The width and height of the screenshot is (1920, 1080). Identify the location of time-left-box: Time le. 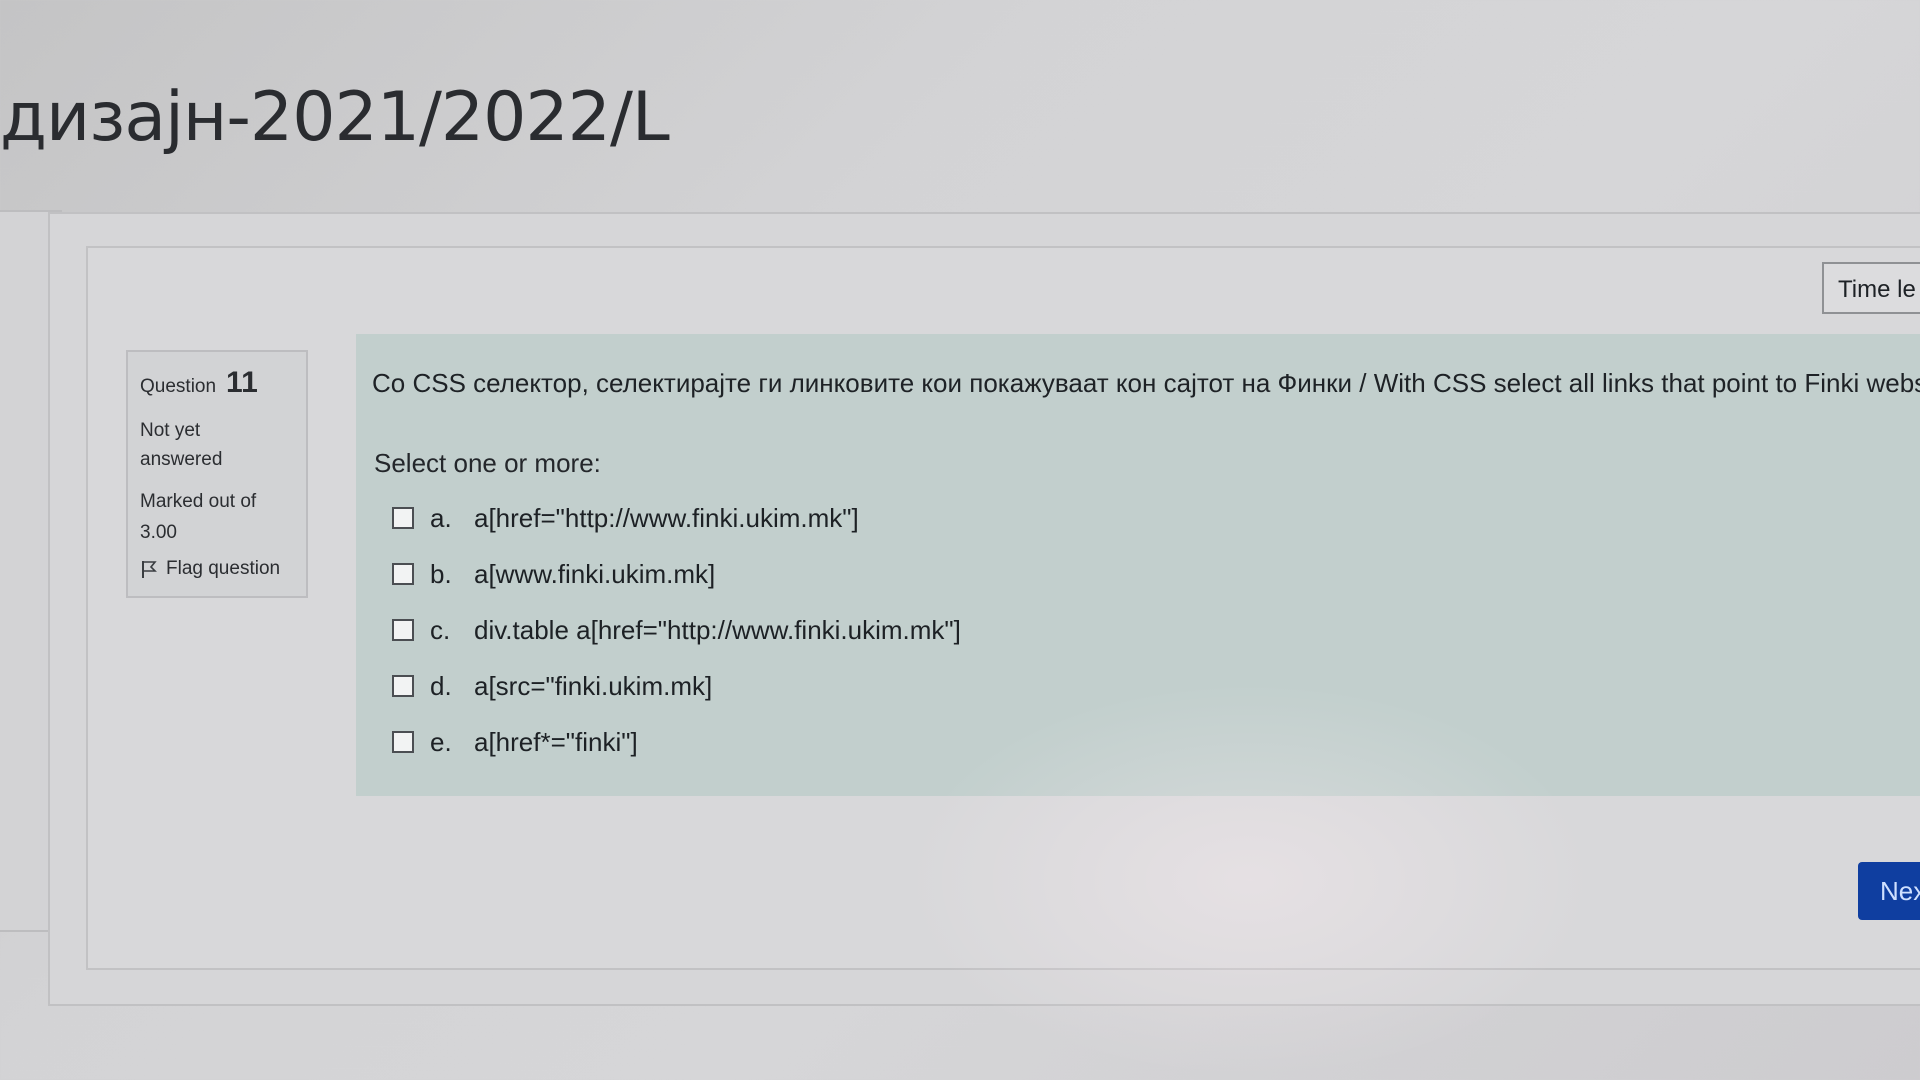
(1871, 288).